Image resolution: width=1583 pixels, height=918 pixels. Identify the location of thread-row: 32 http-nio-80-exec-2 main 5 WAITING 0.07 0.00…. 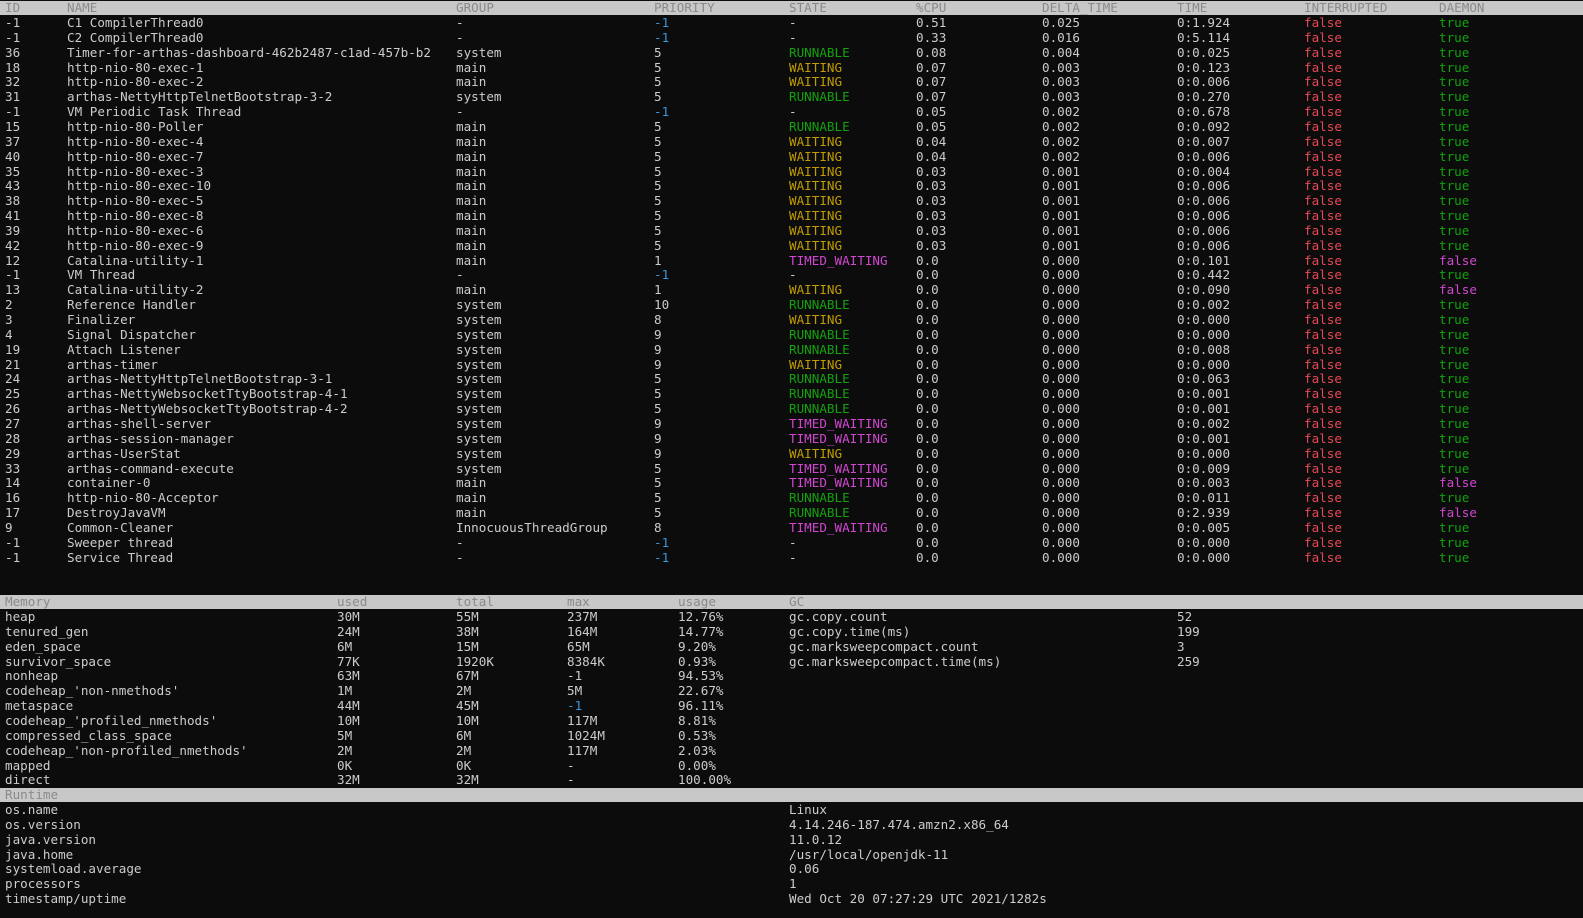
(791, 82).